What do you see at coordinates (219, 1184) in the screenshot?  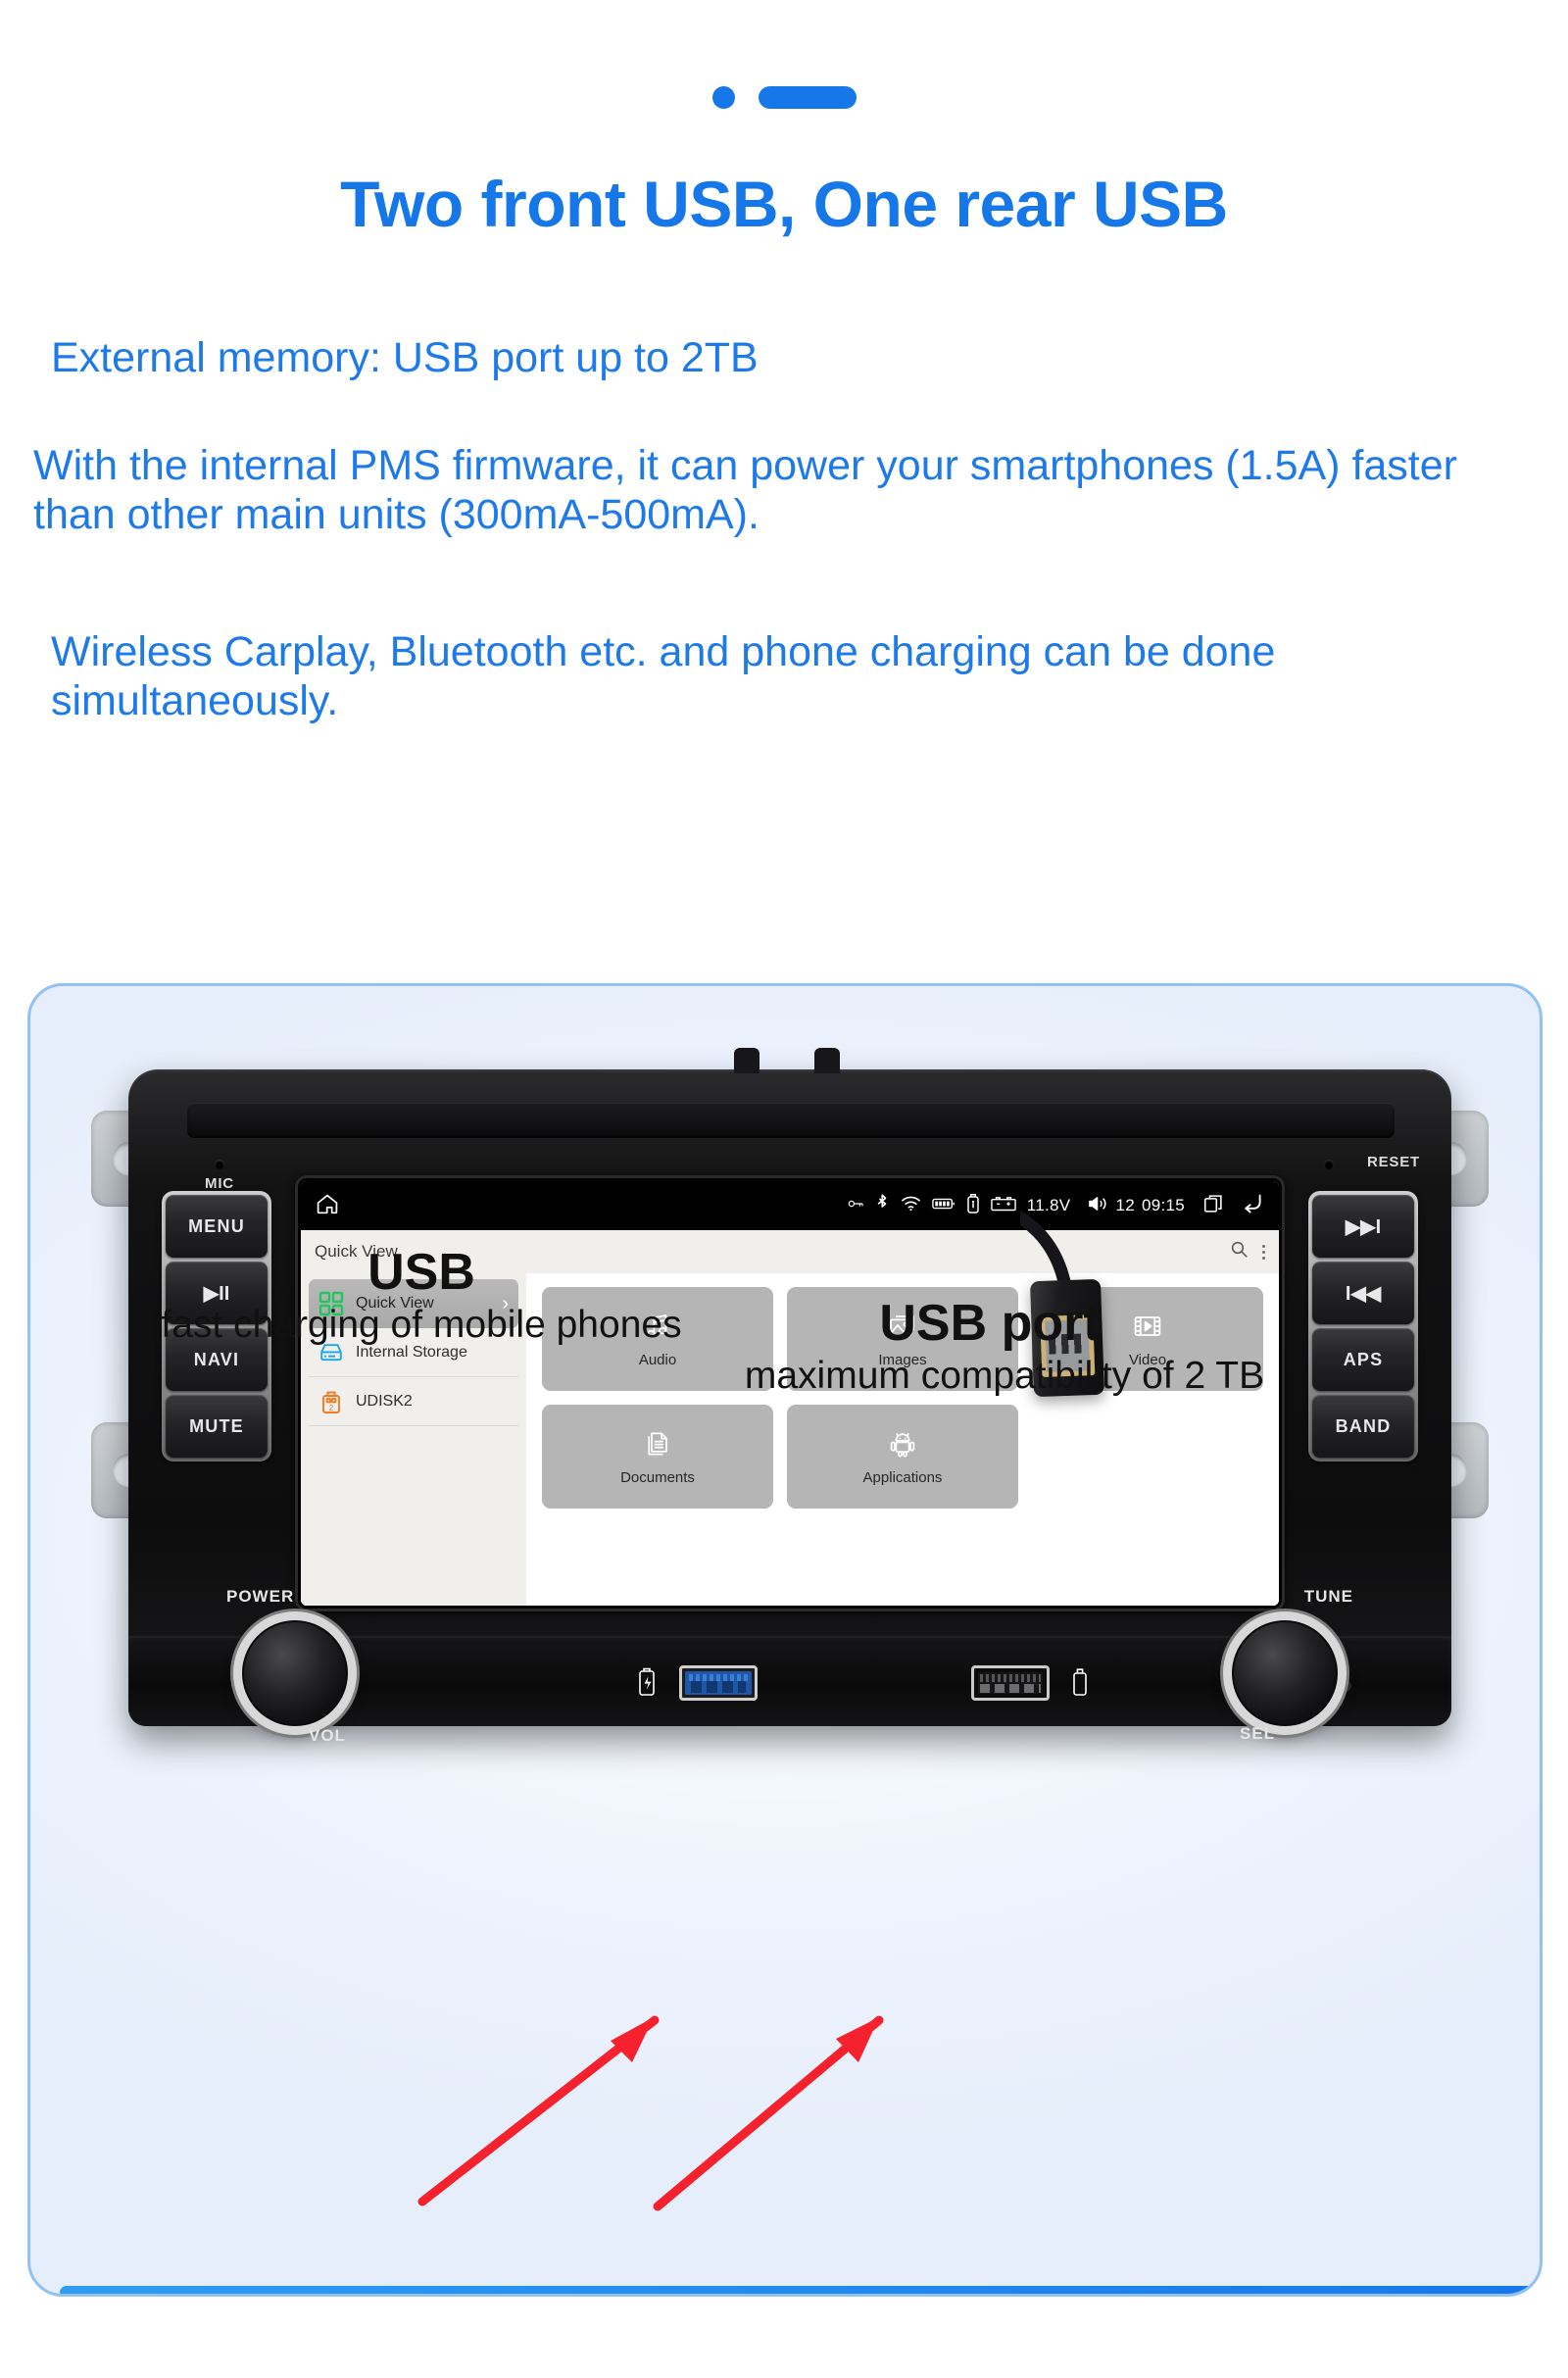 I see `mic-label: MIC` at bounding box center [219, 1184].